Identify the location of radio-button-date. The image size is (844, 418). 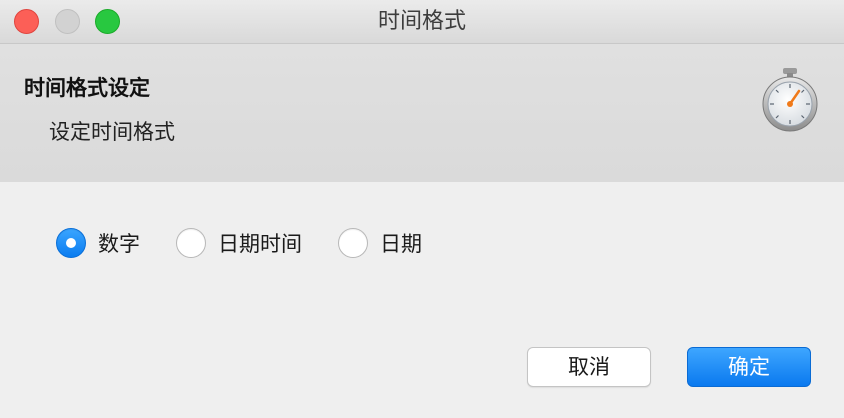
(353, 243).